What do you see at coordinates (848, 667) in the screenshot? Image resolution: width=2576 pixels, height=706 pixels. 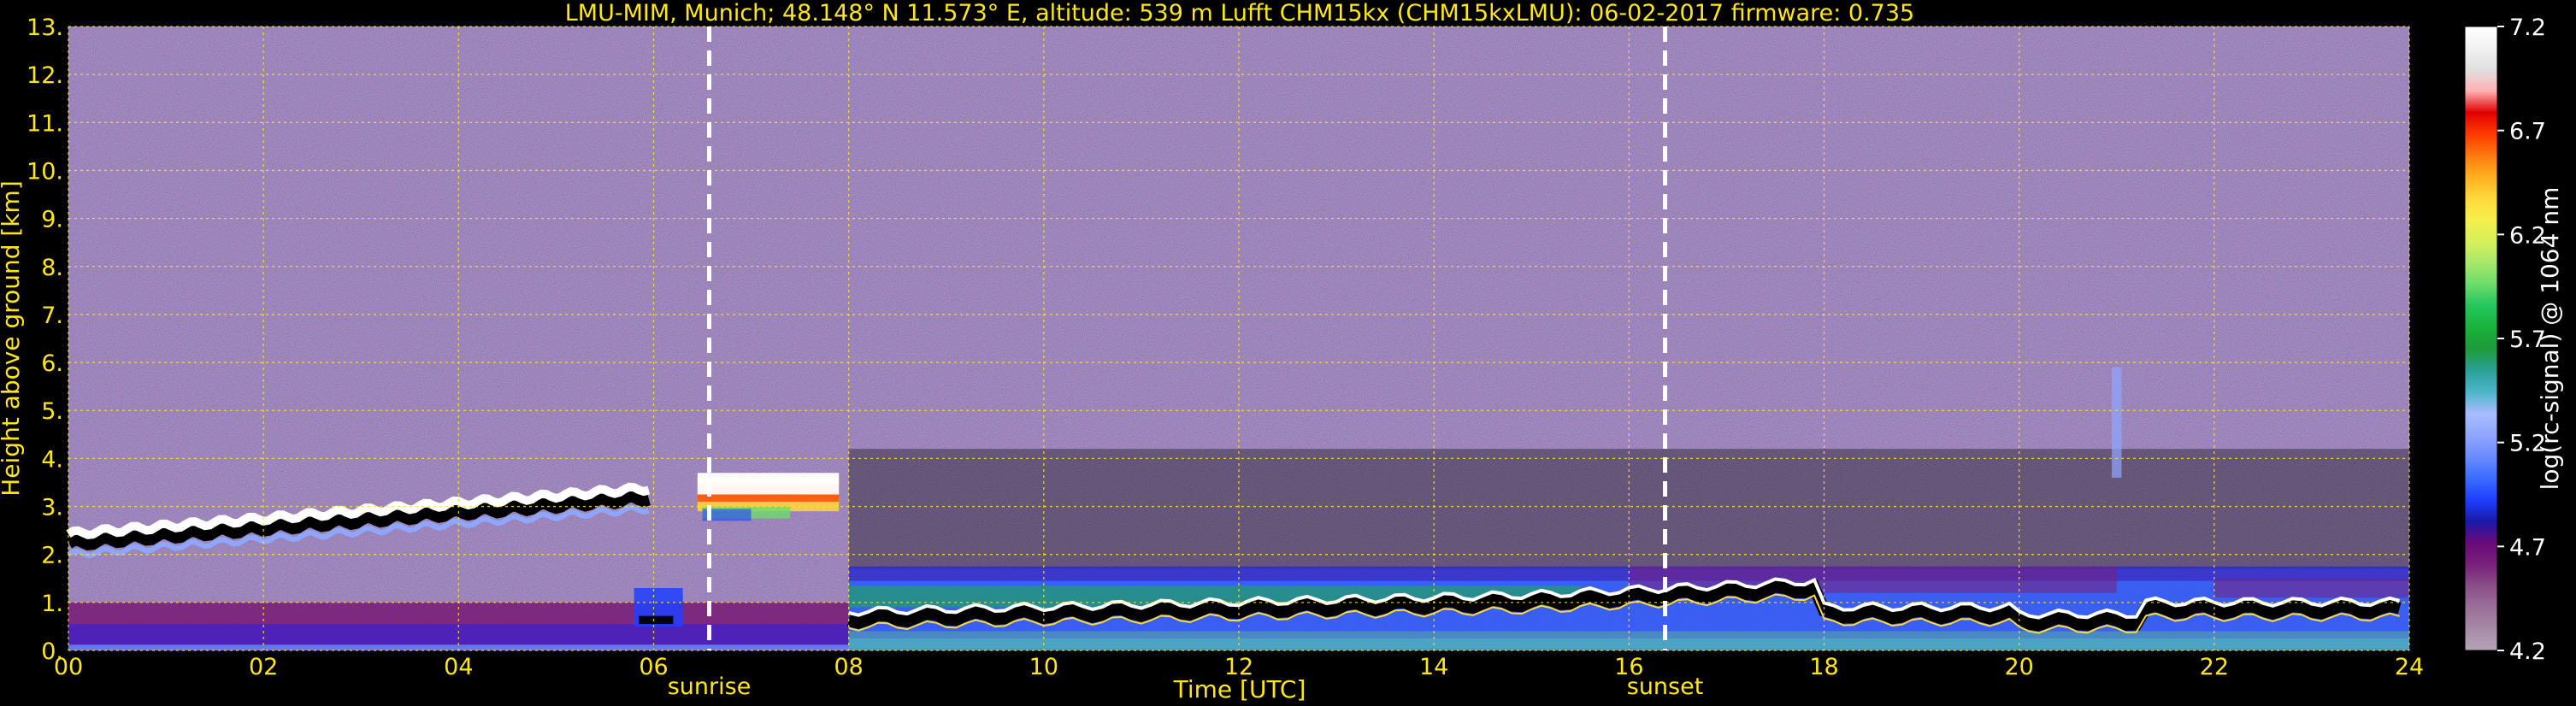 I see `x-tick-label: 08` at bounding box center [848, 667].